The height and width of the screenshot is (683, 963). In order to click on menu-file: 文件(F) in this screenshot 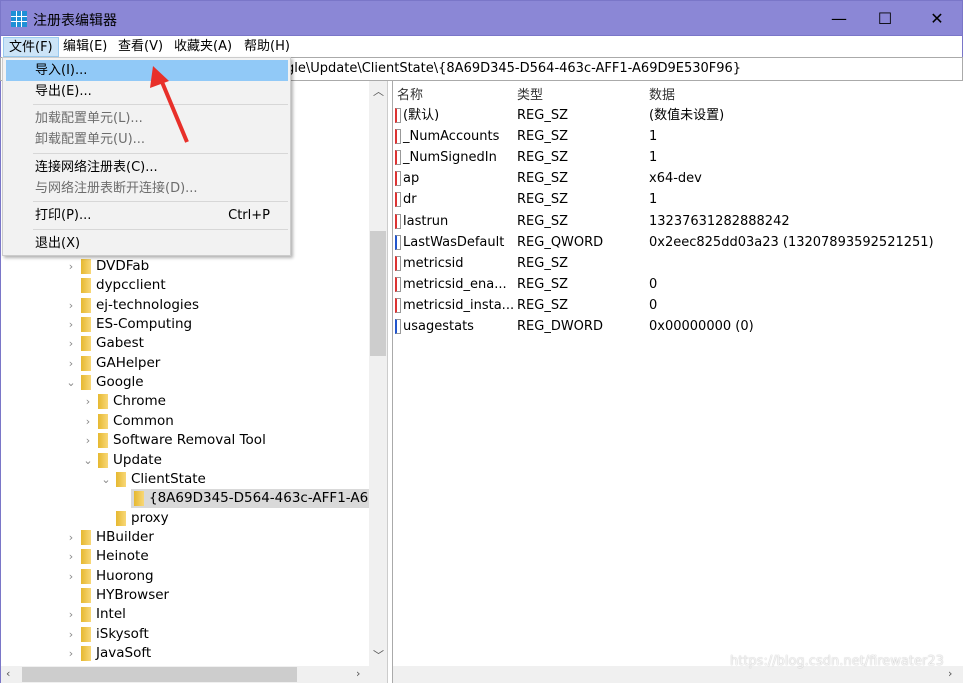, I will do `click(31, 47)`.